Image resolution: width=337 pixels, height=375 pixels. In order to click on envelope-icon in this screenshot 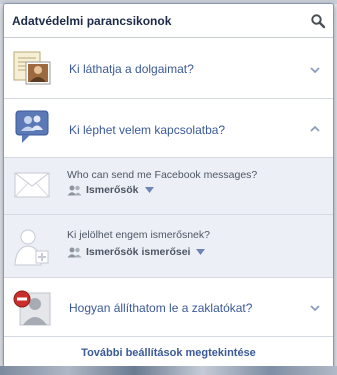, I will do `click(32, 185)`.